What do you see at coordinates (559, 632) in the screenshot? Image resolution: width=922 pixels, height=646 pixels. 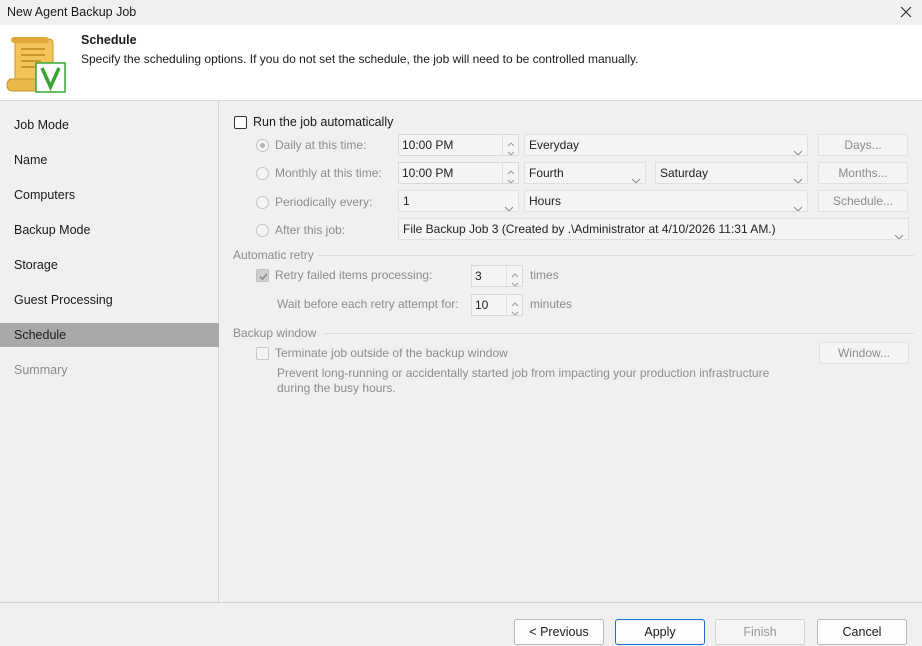 I see `previous-button: < Previous` at bounding box center [559, 632].